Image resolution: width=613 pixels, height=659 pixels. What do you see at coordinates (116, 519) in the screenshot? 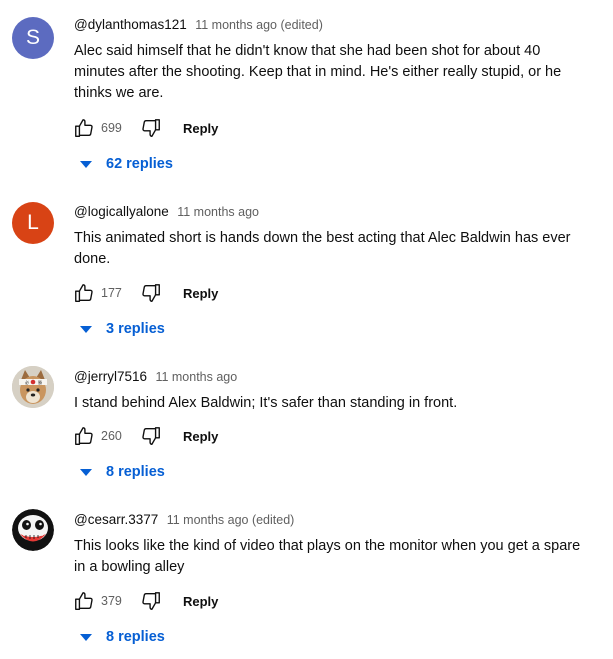
I see `author-name: @cesarr.3377` at bounding box center [116, 519].